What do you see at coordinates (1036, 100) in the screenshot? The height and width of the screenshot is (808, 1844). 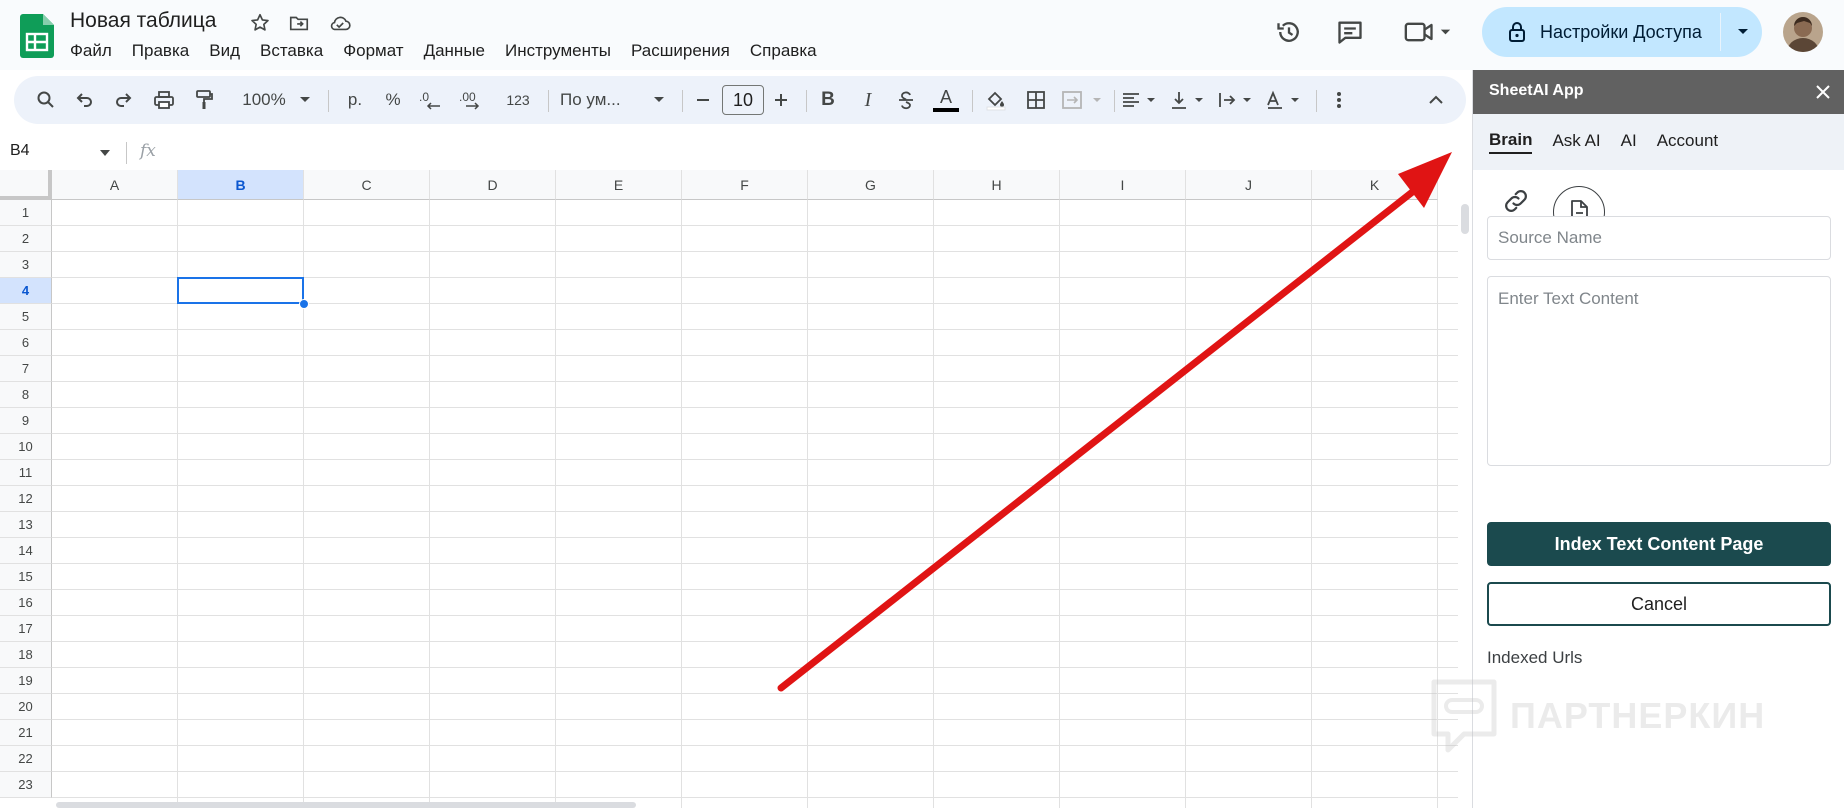 I see `borders-icon` at bounding box center [1036, 100].